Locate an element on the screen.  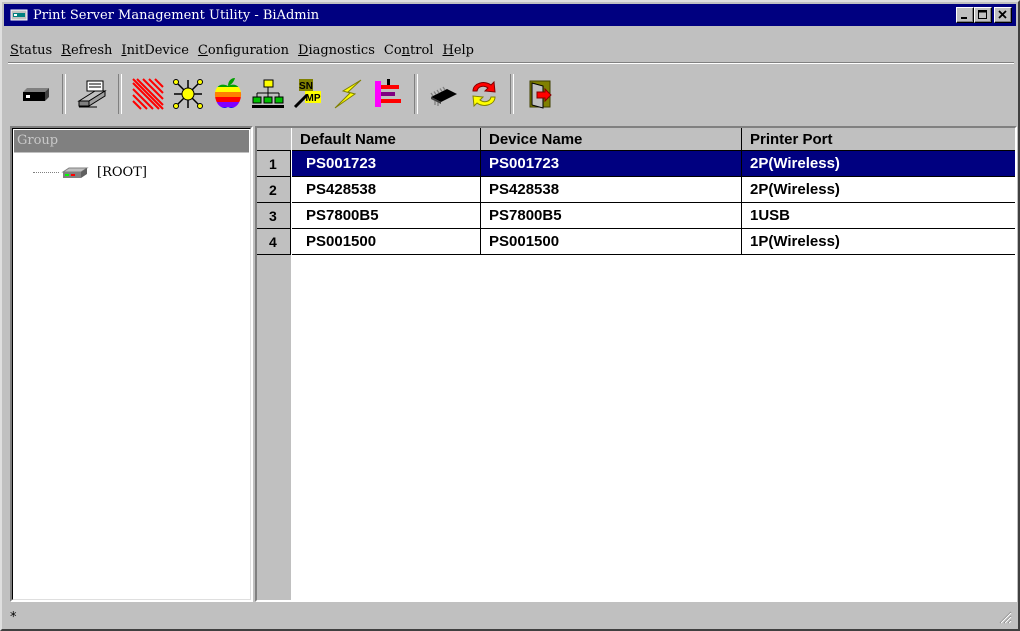
menu-help-label: elp is located at coordinates (463, 50).